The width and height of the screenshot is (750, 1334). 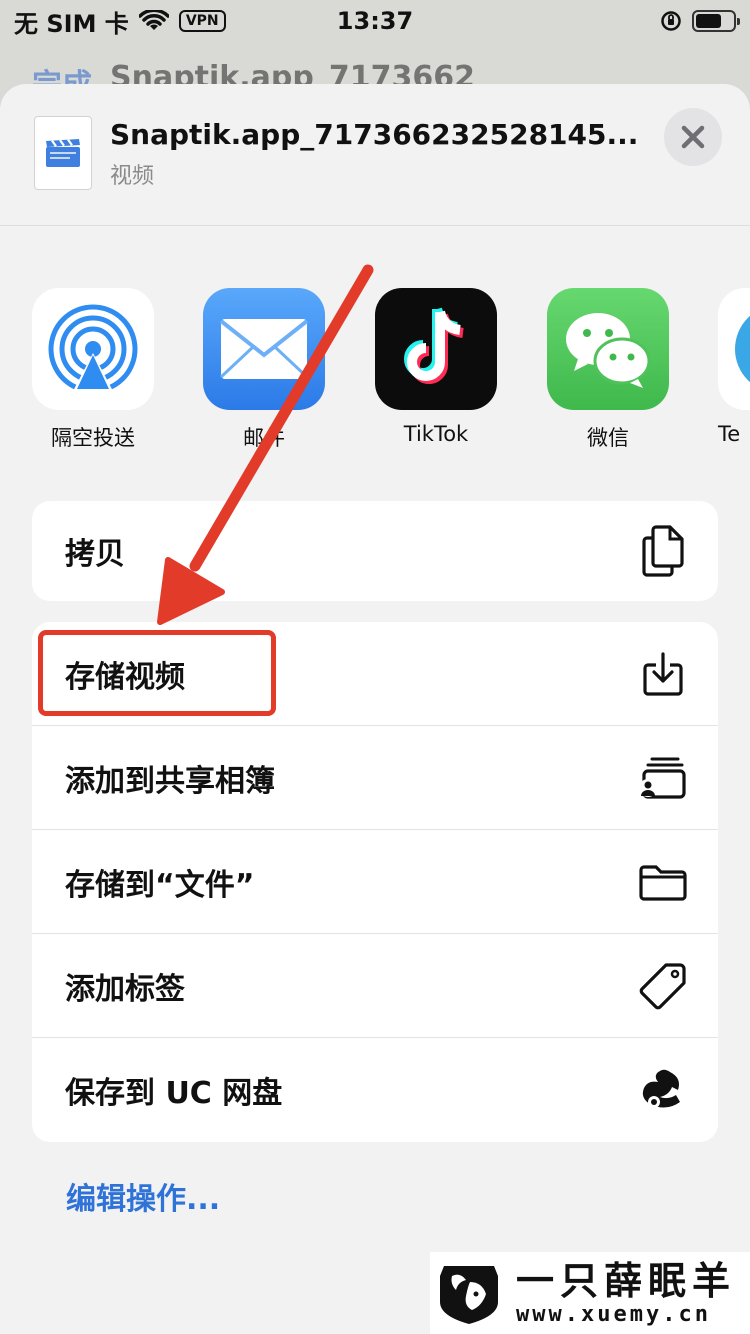 I want to click on action-label: 添加到共享相簿, so click(x=170, y=781).